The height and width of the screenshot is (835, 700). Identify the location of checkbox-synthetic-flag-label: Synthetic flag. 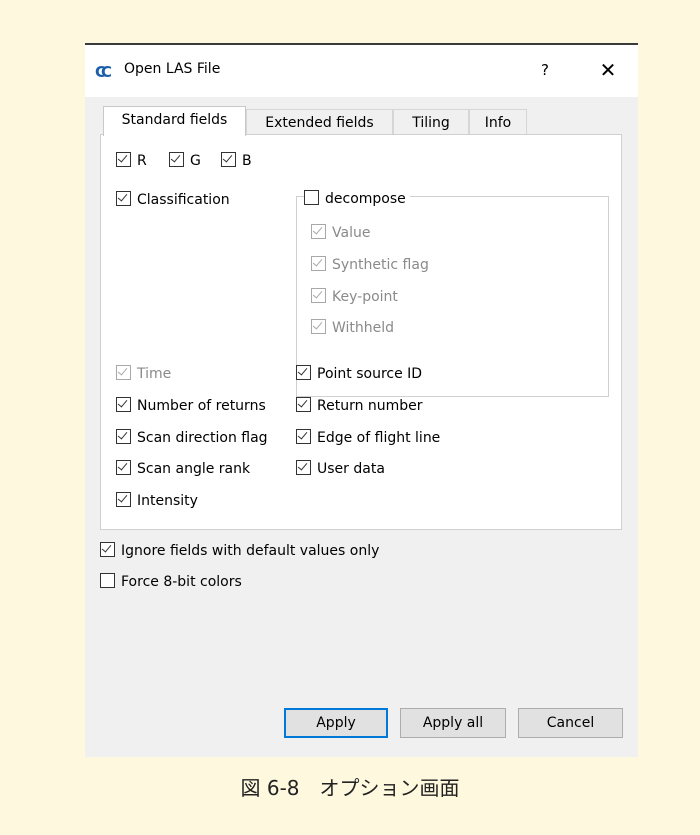
(380, 265).